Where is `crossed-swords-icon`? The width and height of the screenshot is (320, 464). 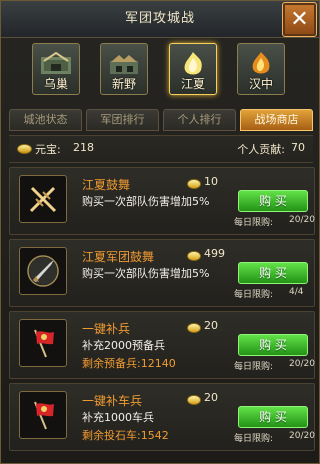
crossed-swords-icon is located at coordinates (43, 199).